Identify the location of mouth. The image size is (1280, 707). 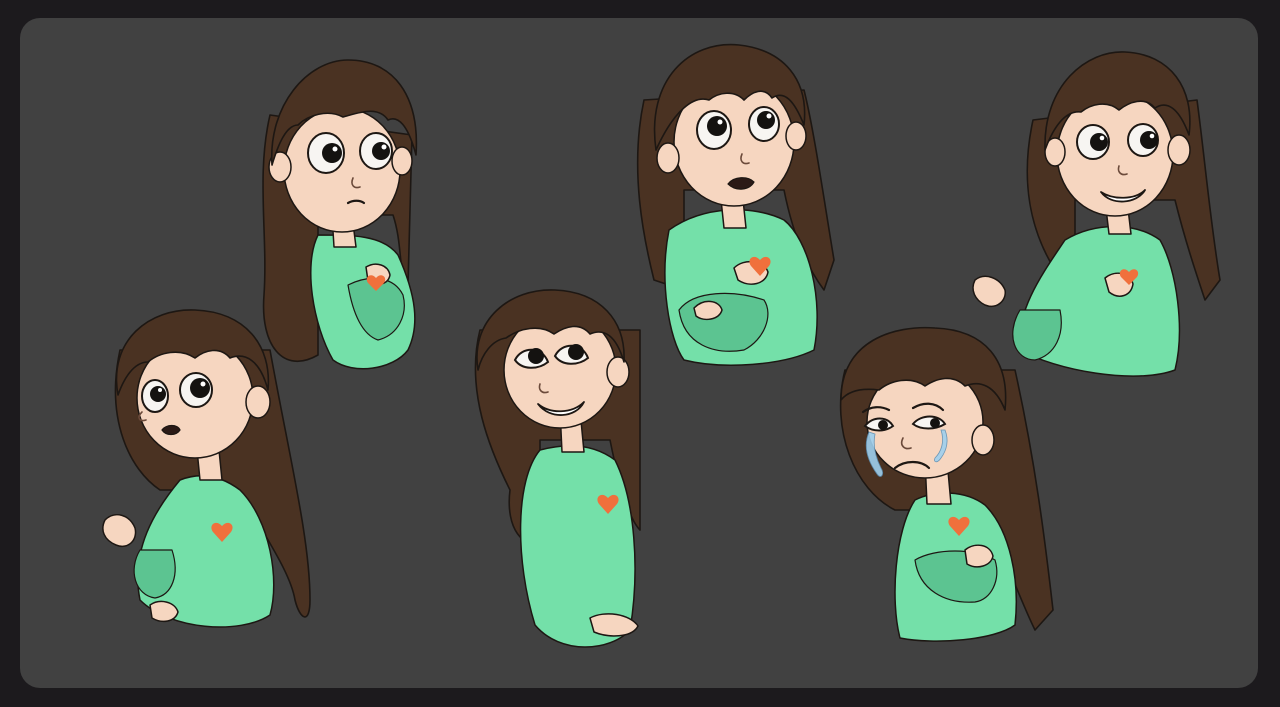
(171, 430).